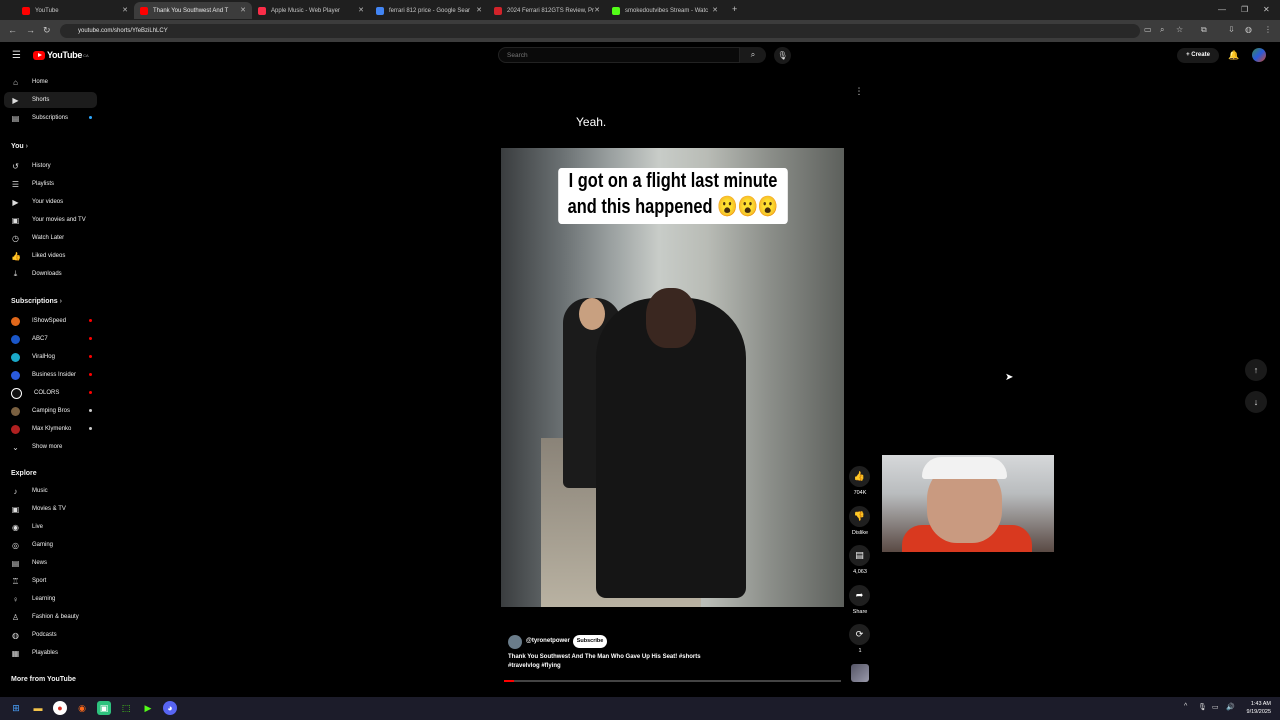  I want to click on subscribe-button: Subscribe, so click(590, 641).